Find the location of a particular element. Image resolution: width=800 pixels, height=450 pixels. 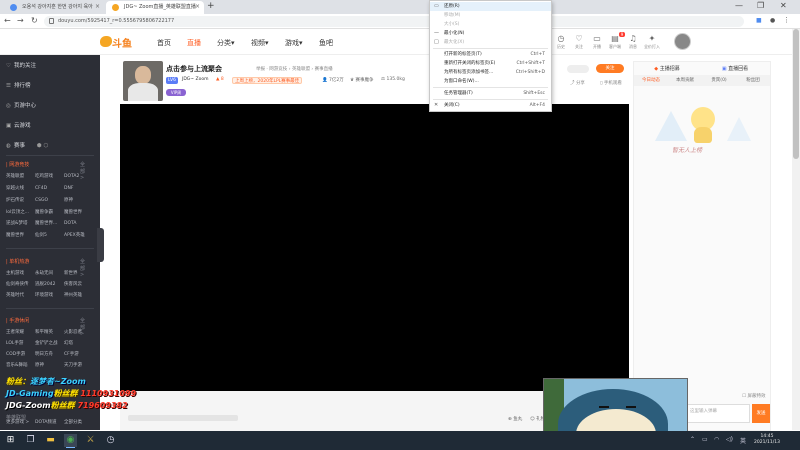

window-minimize-icon: — is located at coordinates (739, 5).